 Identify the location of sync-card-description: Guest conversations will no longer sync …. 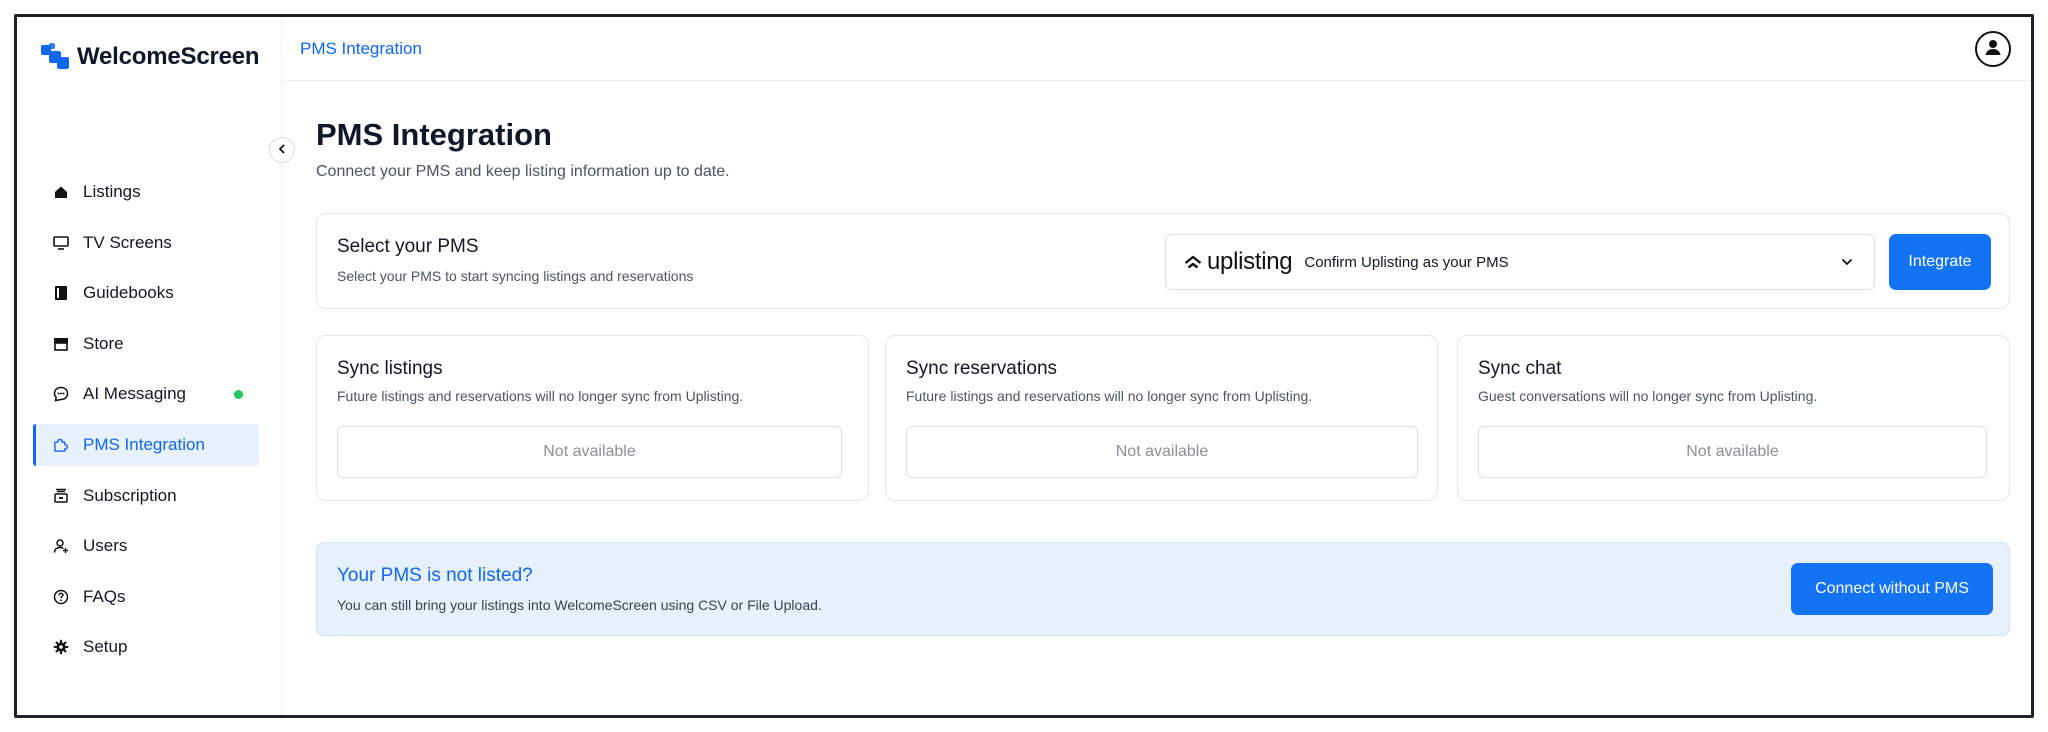
(1648, 396).